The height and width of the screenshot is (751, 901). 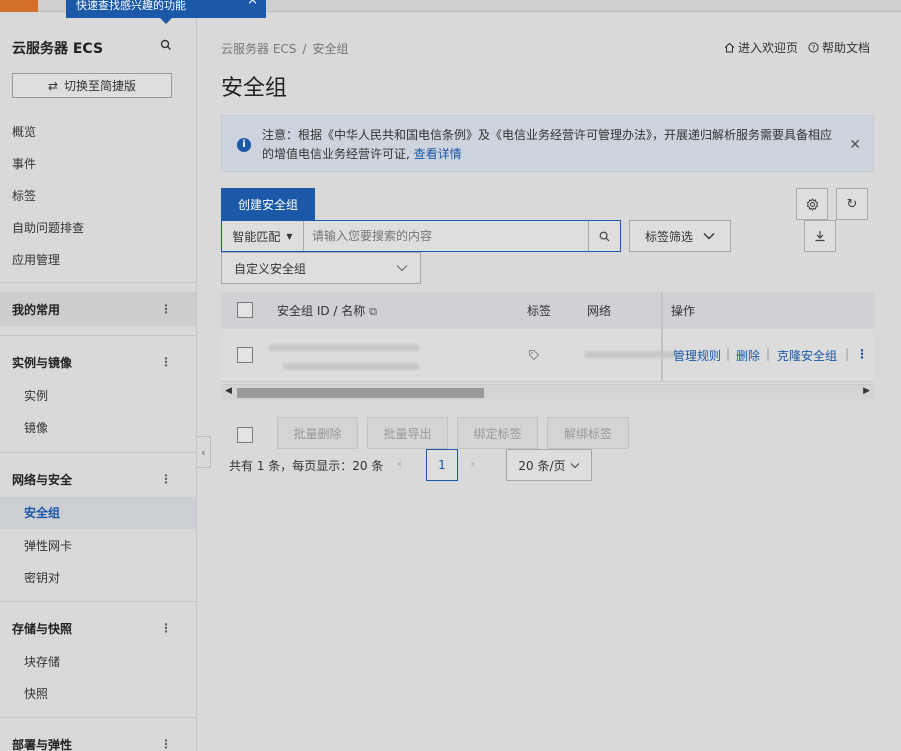 What do you see at coordinates (534, 355) in the screenshot?
I see `tag-icon` at bounding box center [534, 355].